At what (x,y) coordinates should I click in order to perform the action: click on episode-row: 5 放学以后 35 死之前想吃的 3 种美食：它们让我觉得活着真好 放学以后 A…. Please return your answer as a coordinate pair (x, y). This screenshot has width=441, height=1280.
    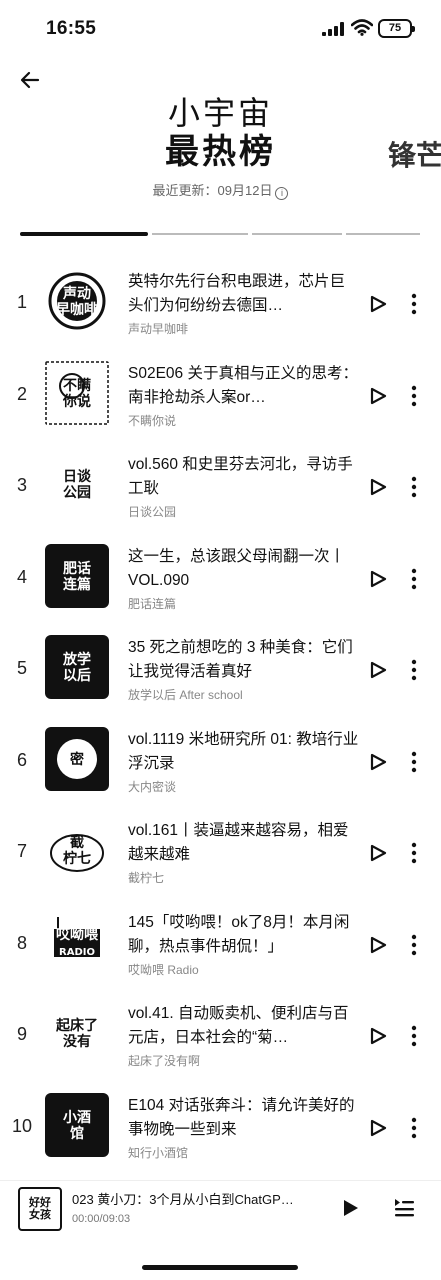
    Looking at the image, I should click on (220, 670).